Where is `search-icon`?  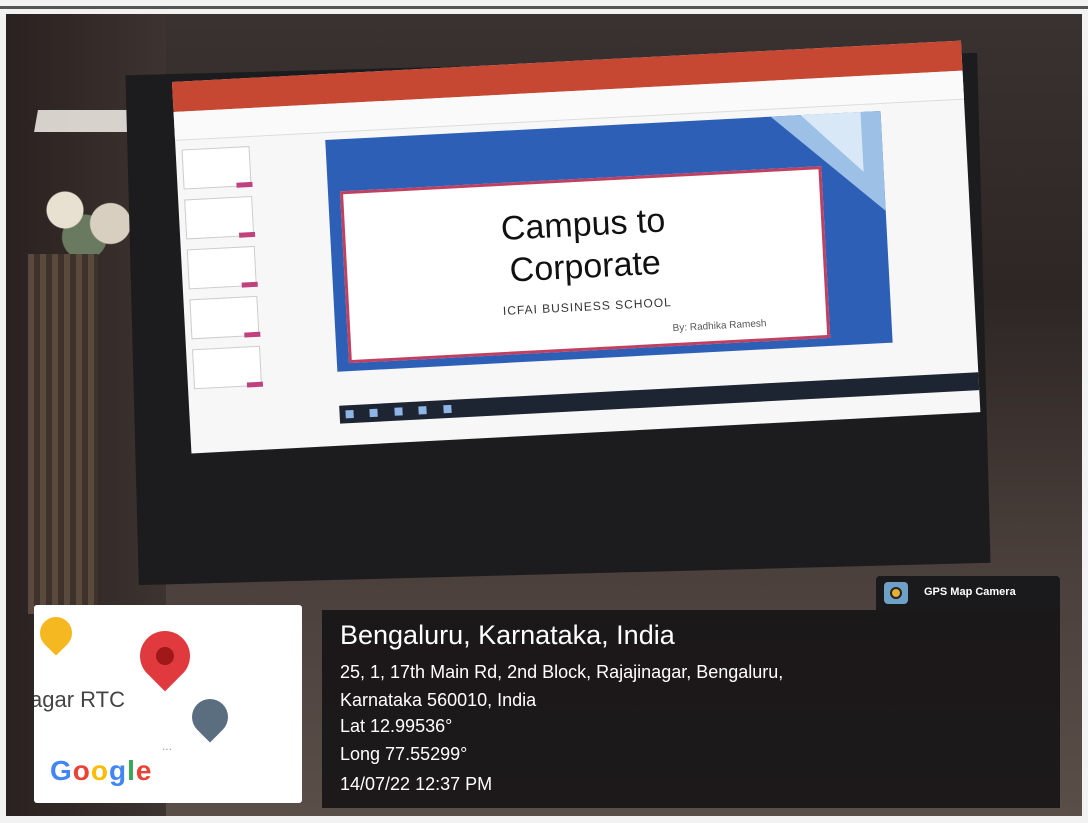 search-icon is located at coordinates (349, 414).